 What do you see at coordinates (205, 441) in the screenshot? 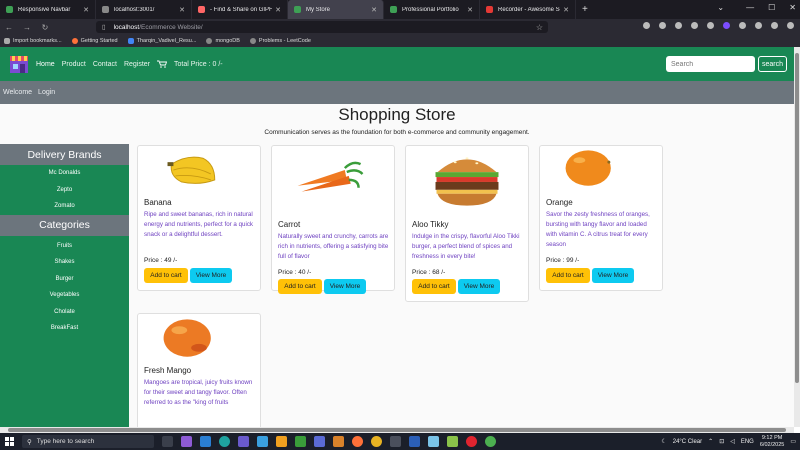
I see `vscode-icon` at bounding box center [205, 441].